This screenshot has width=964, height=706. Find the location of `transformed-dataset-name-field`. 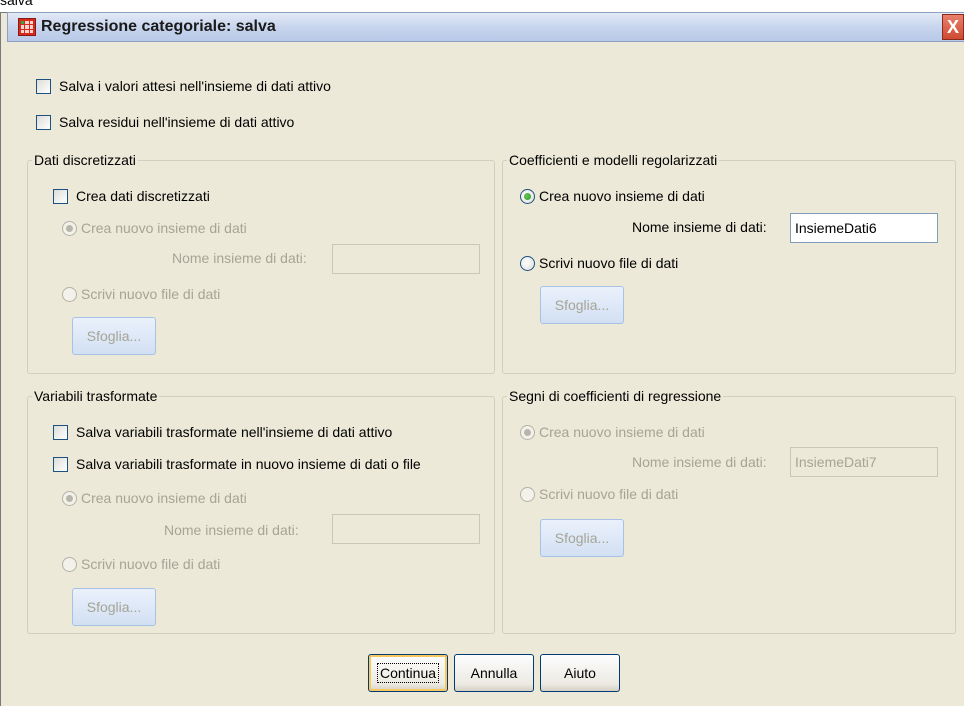

transformed-dataset-name-field is located at coordinates (406, 529).